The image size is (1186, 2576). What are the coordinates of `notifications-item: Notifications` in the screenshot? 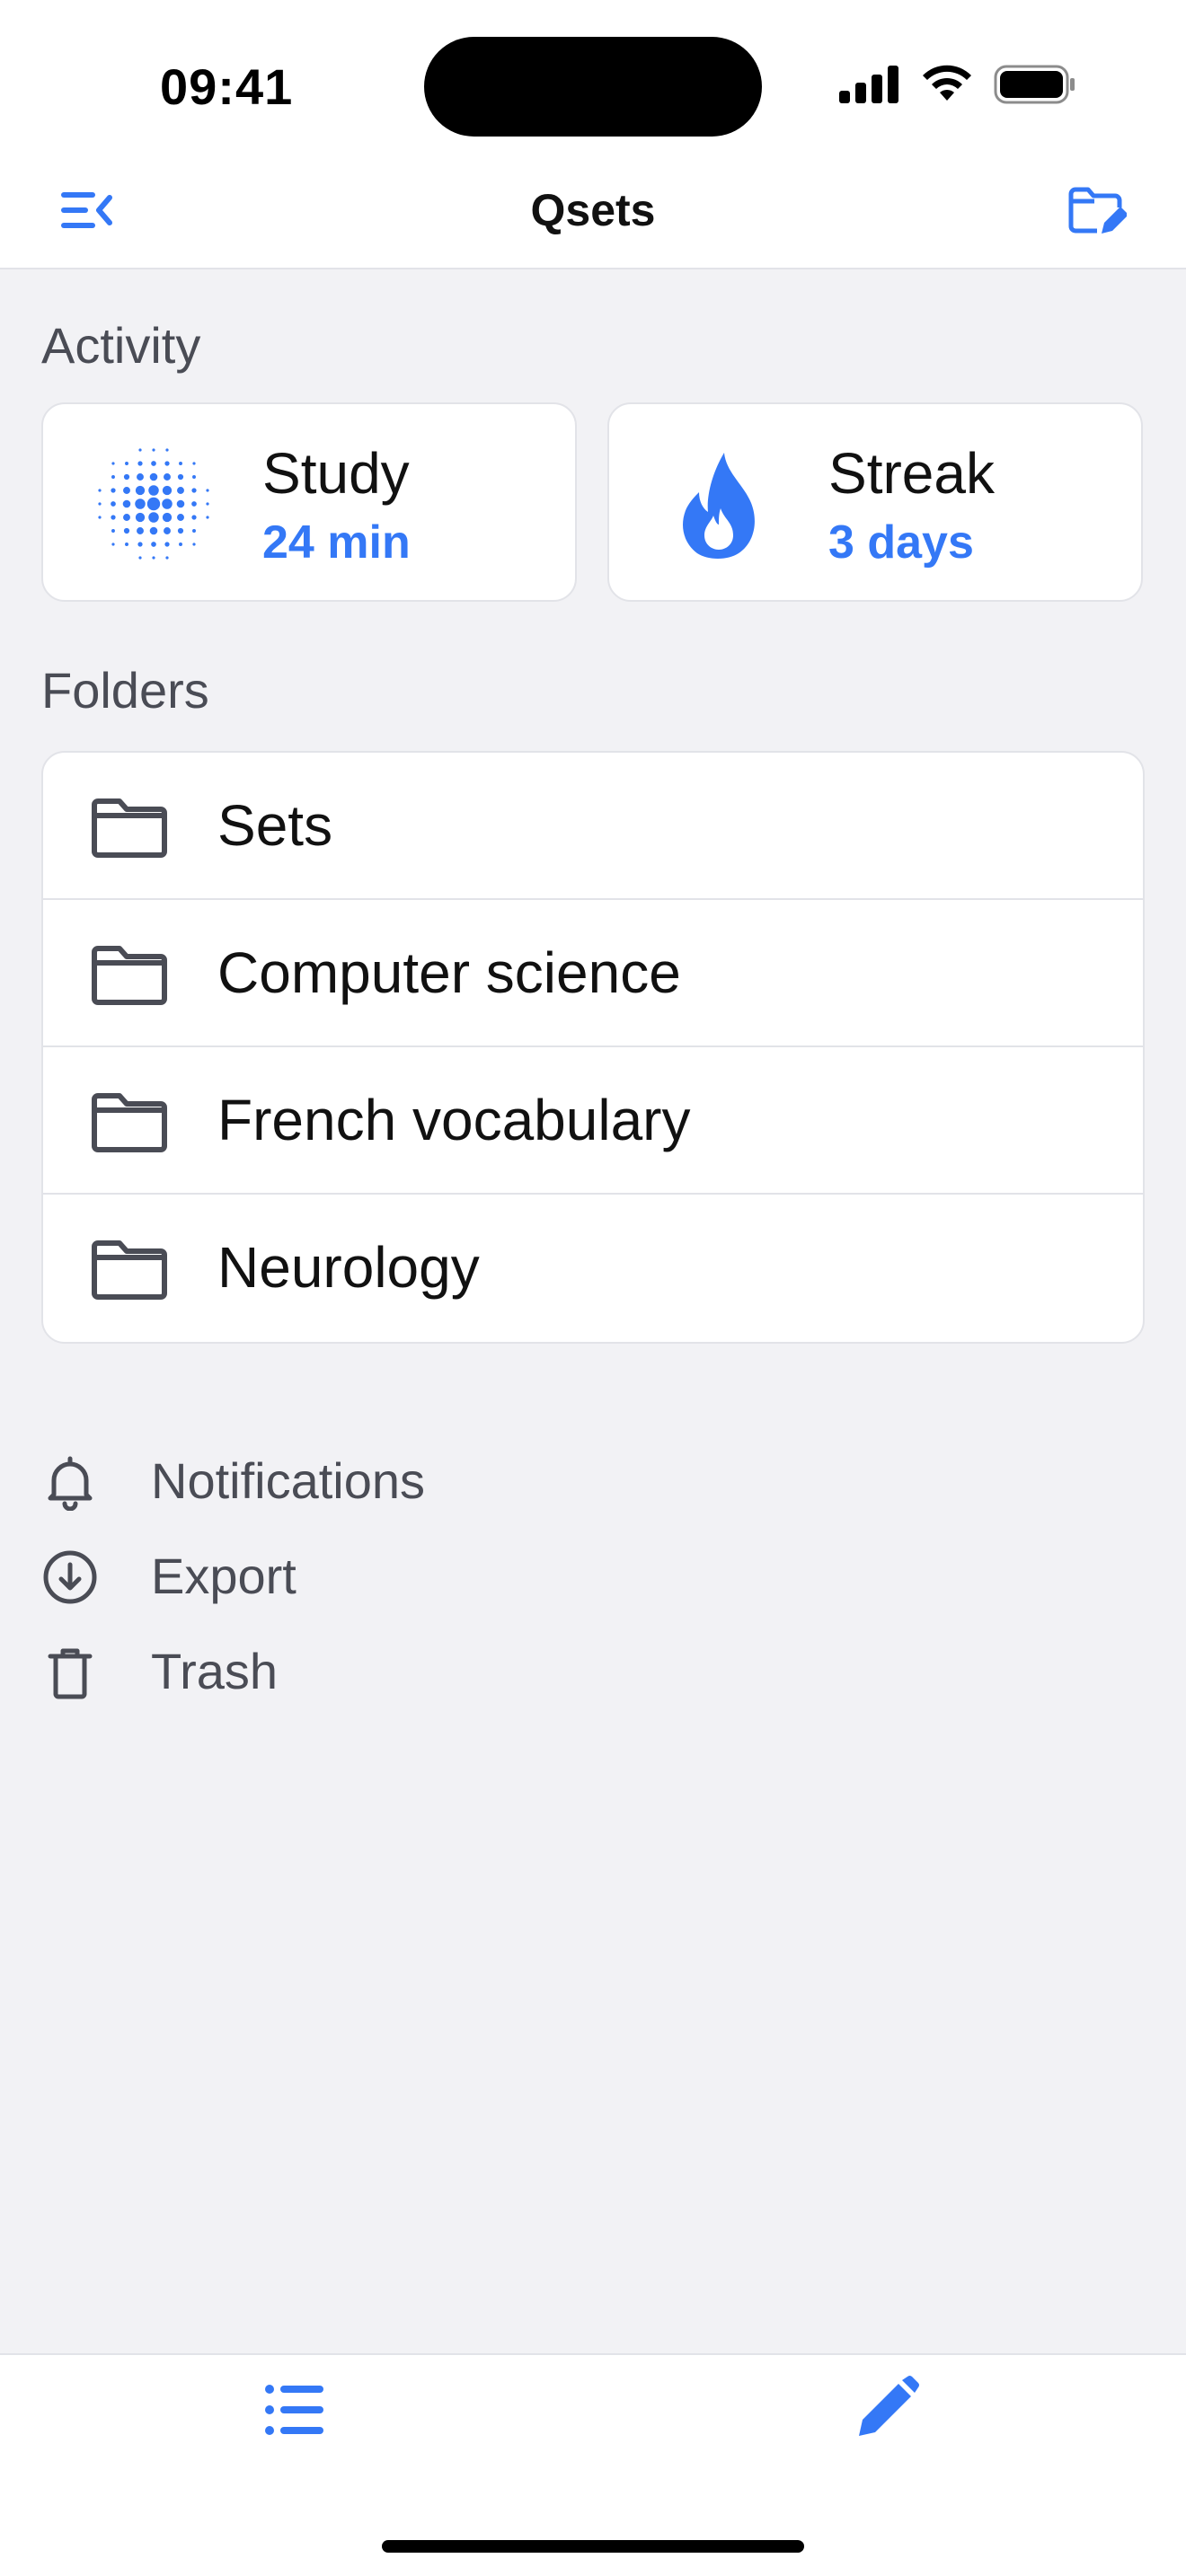 It's located at (355, 1482).